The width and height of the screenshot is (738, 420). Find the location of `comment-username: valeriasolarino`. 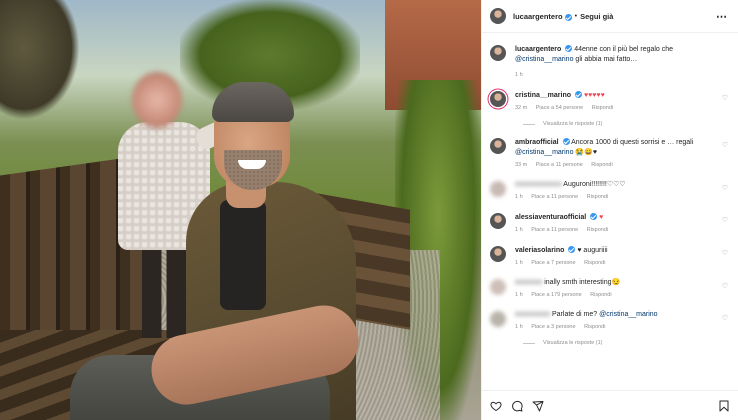

comment-username: valeriasolarino is located at coordinates (539, 250).